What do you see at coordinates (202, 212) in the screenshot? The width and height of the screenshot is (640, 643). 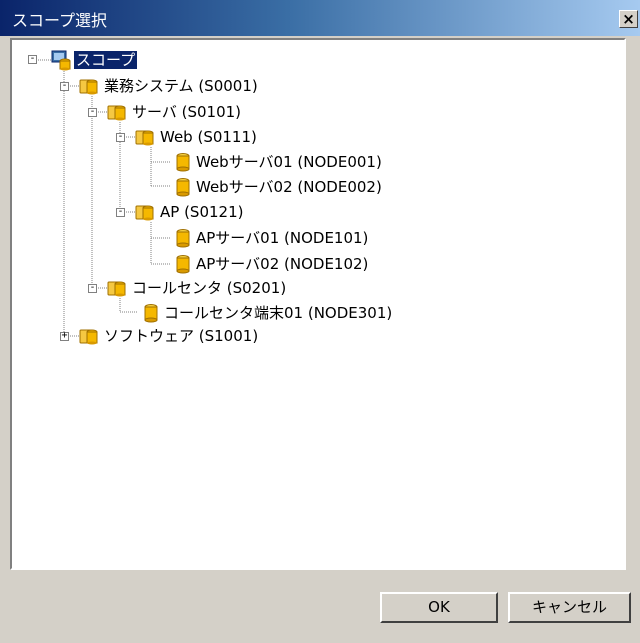 I see `tree-node-label: AP (S0121)` at bounding box center [202, 212].